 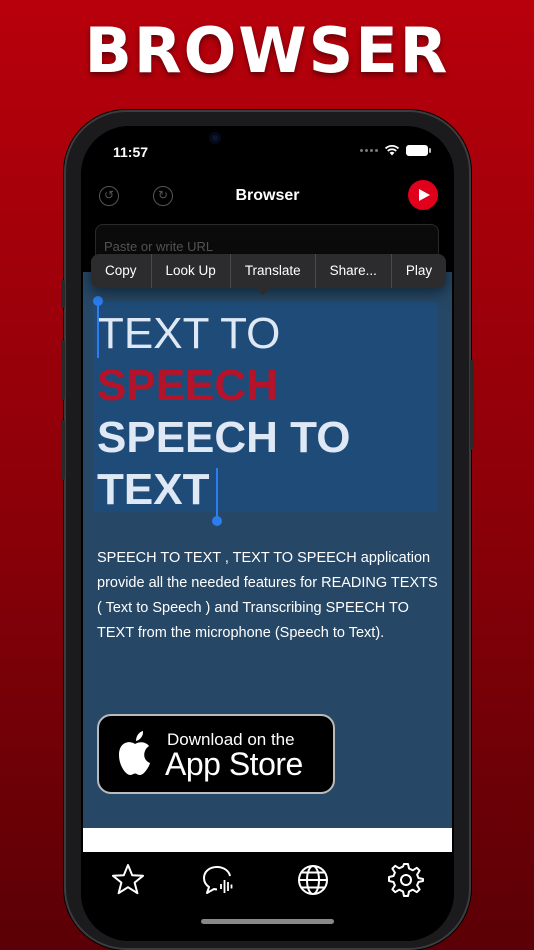 What do you see at coordinates (418, 150) in the screenshot?
I see `battery-icon` at bounding box center [418, 150].